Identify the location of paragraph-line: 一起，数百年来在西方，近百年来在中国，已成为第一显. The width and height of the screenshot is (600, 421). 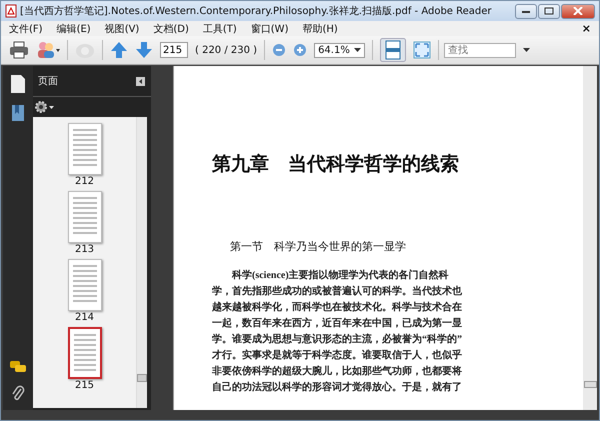
(337, 323).